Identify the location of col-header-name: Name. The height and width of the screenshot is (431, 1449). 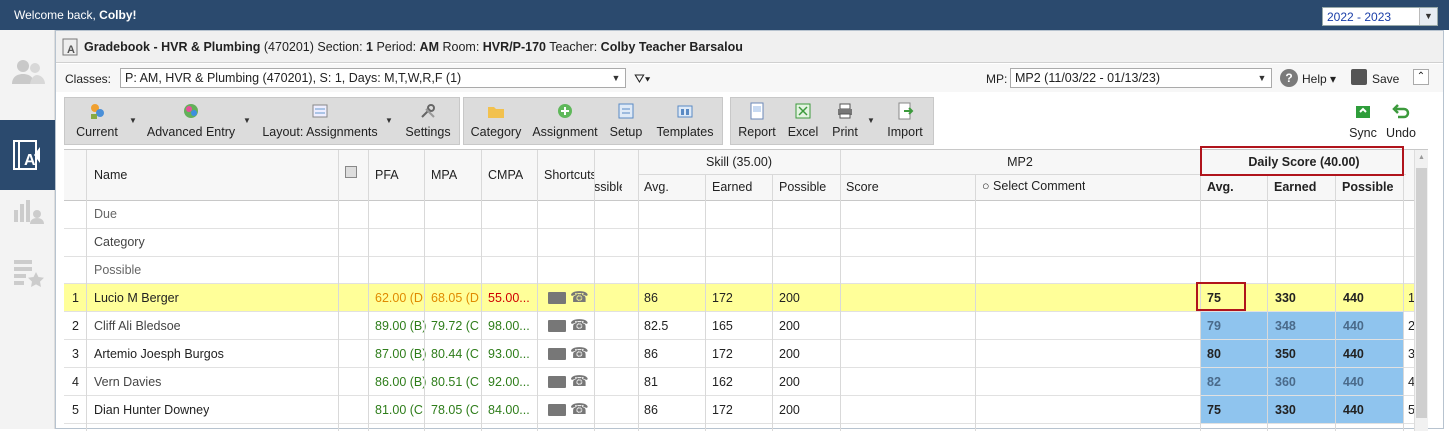
(110, 175).